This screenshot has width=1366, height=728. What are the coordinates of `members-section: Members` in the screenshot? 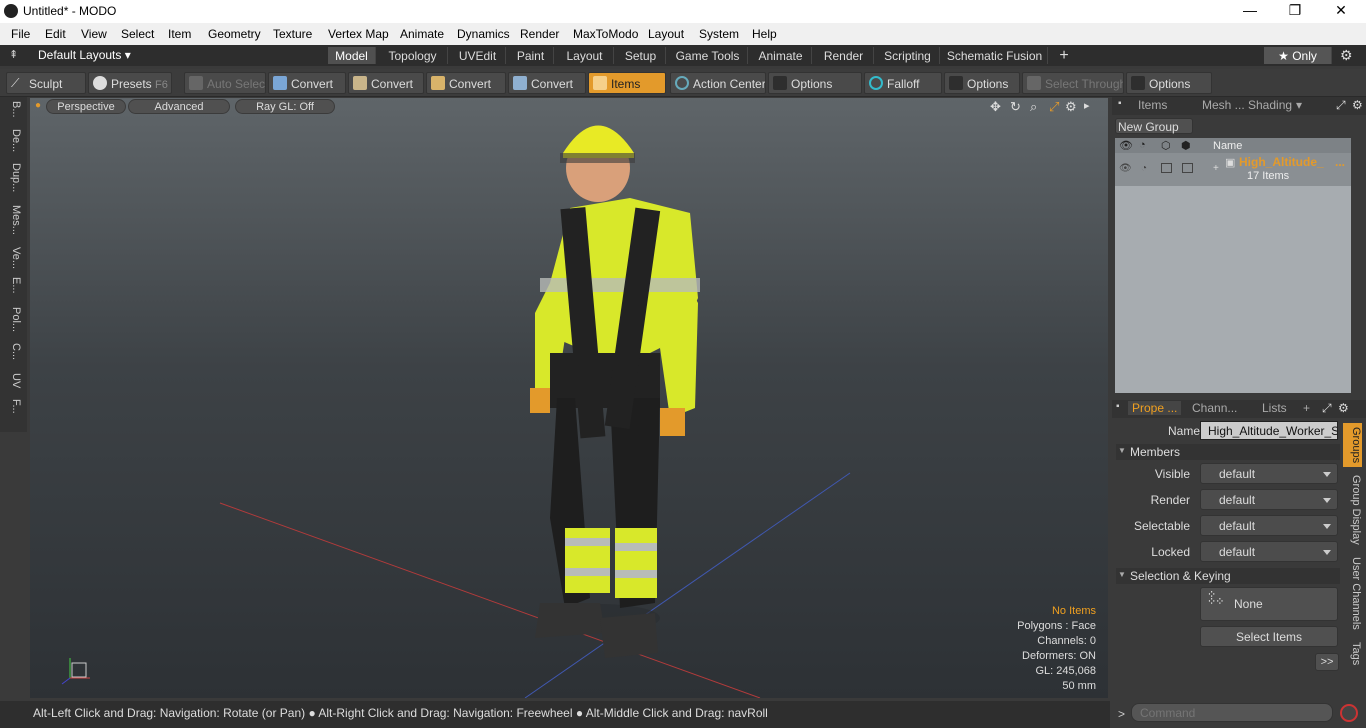 It's located at (1228, 452).